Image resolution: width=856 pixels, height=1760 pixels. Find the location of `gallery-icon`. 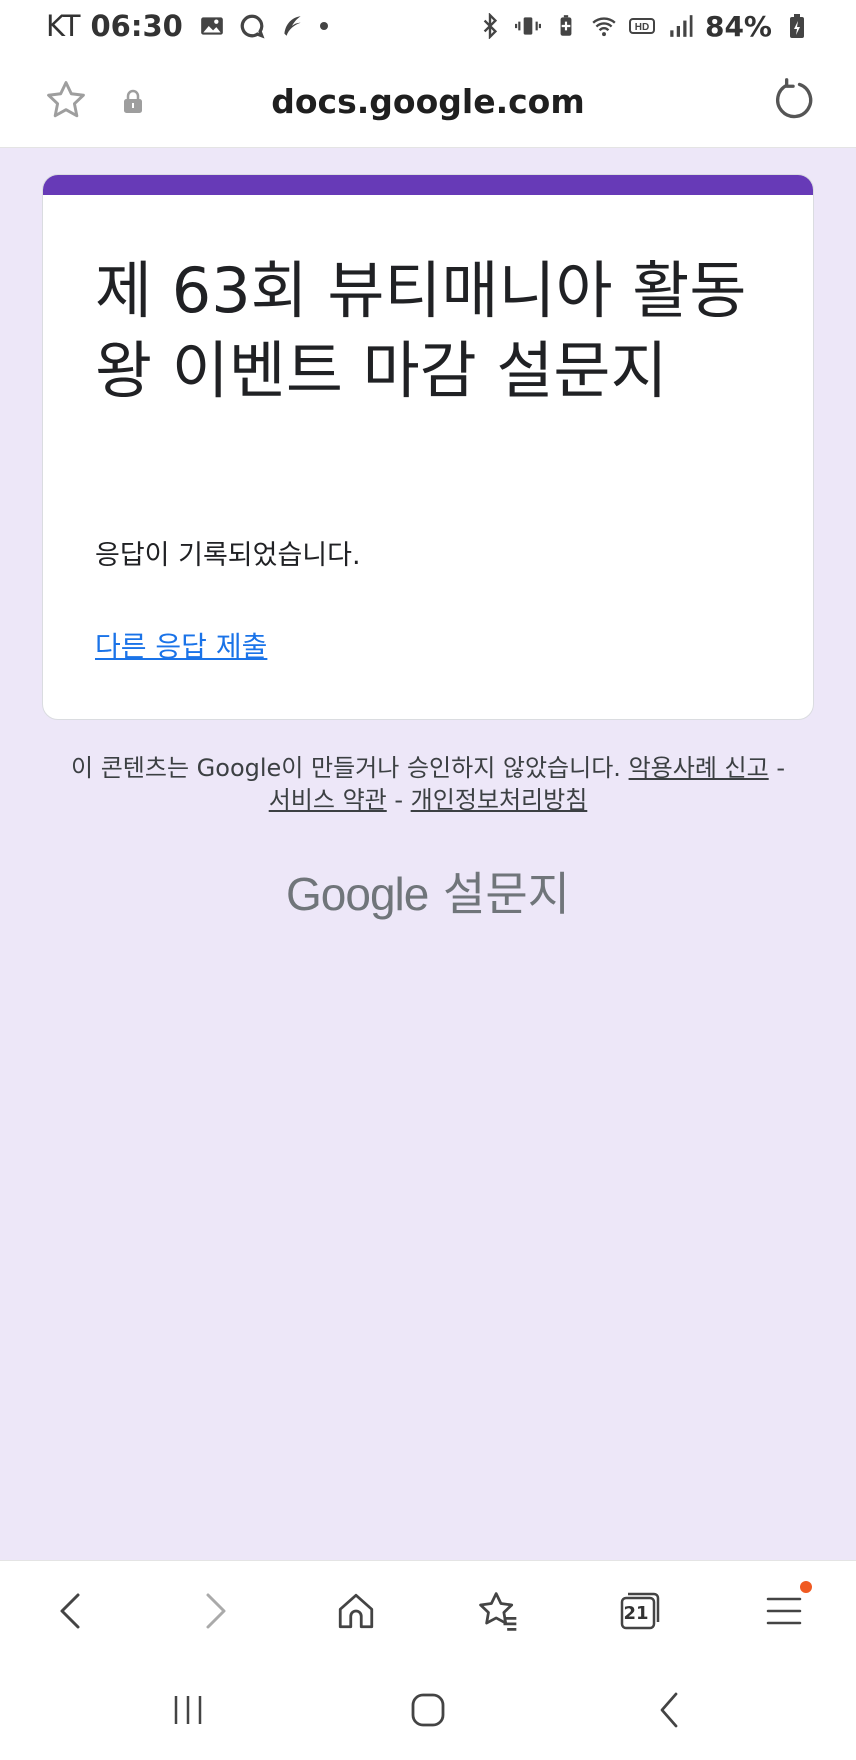

gallery-icon is located at coordinates (211, 26).